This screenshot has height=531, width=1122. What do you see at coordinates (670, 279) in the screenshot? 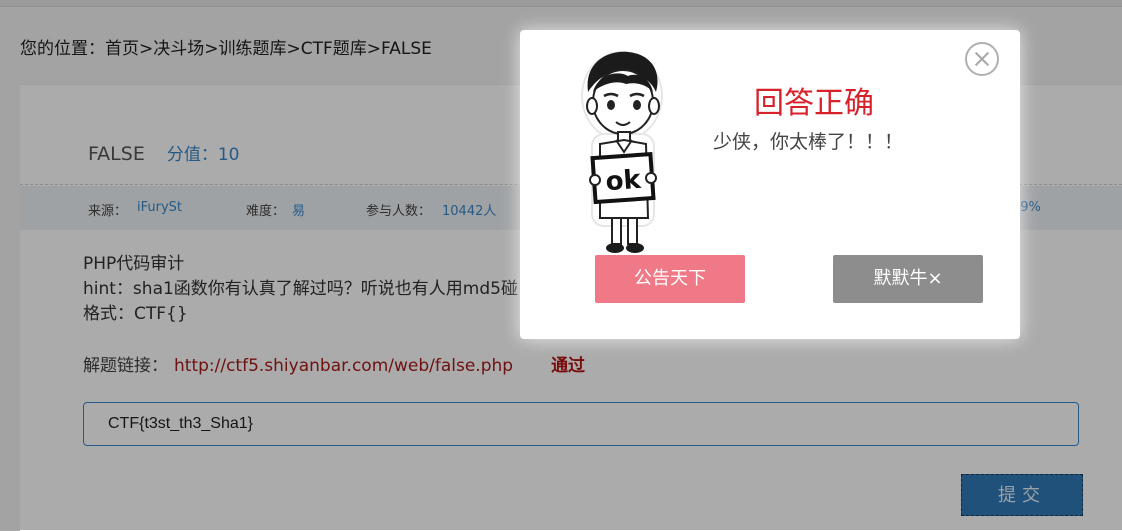
I see `share-button: 公告天下` at bounding box center [670, 279].